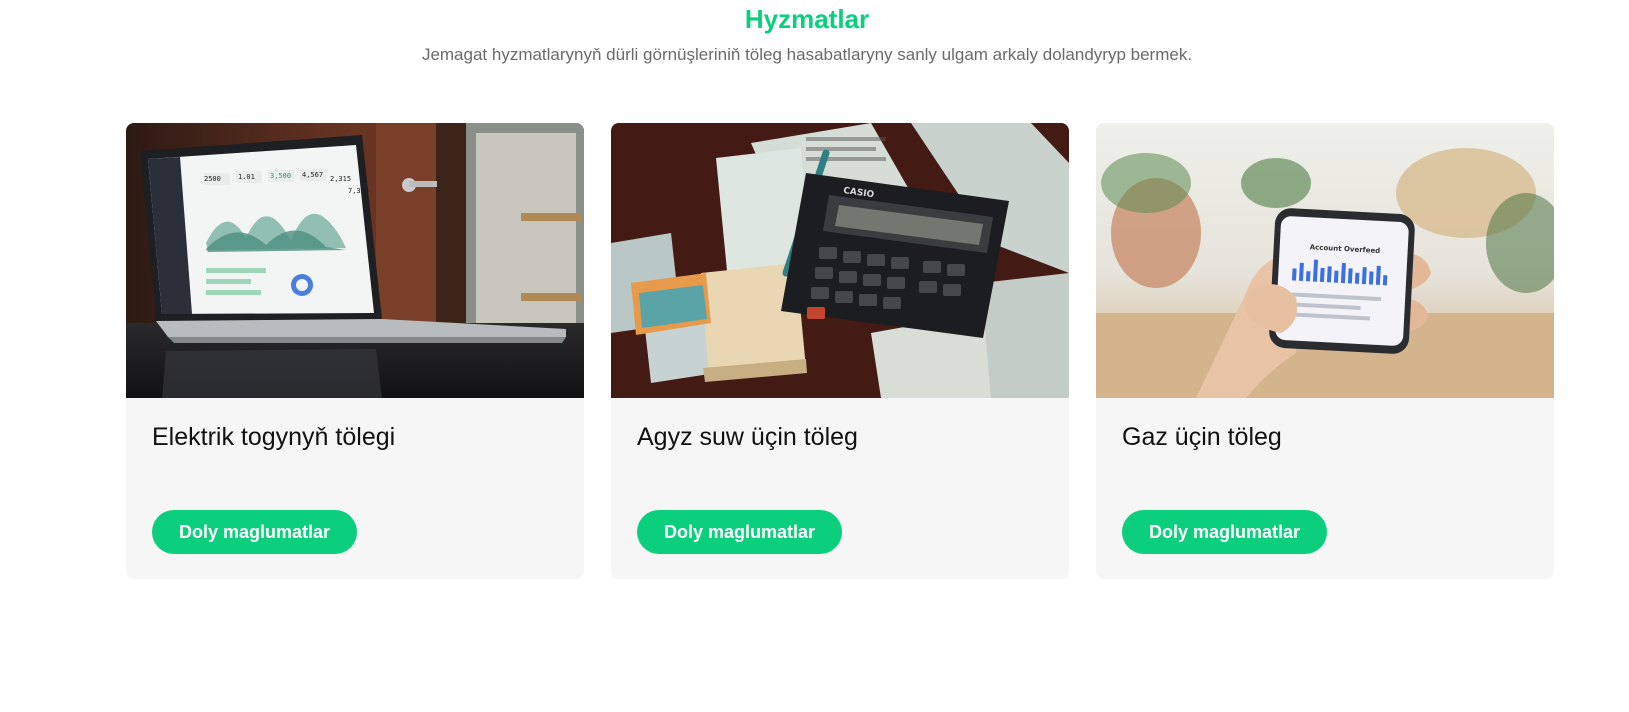 This screenshot has height=712, width=1629. I want to click on calculator-receipts-image: CASIO, so click(840, 260).